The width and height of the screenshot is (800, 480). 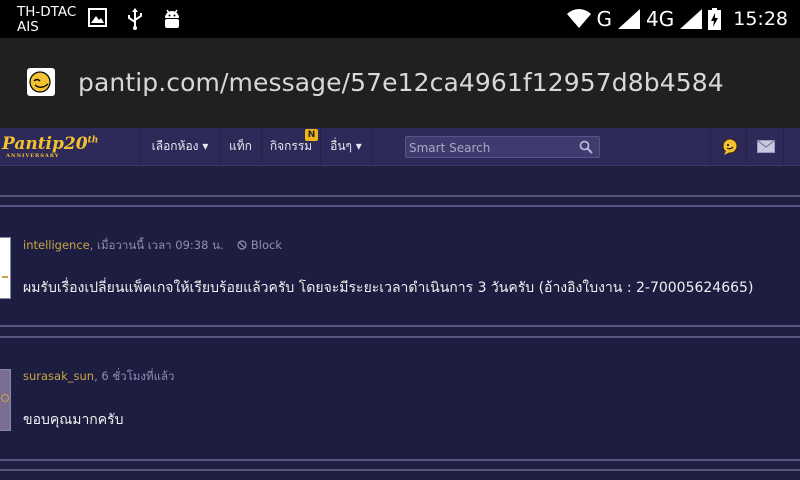 What do you see at coordinates (760, 19) in the screenshot?
I see `clock: 15:28` at bounding box center [760, 19].